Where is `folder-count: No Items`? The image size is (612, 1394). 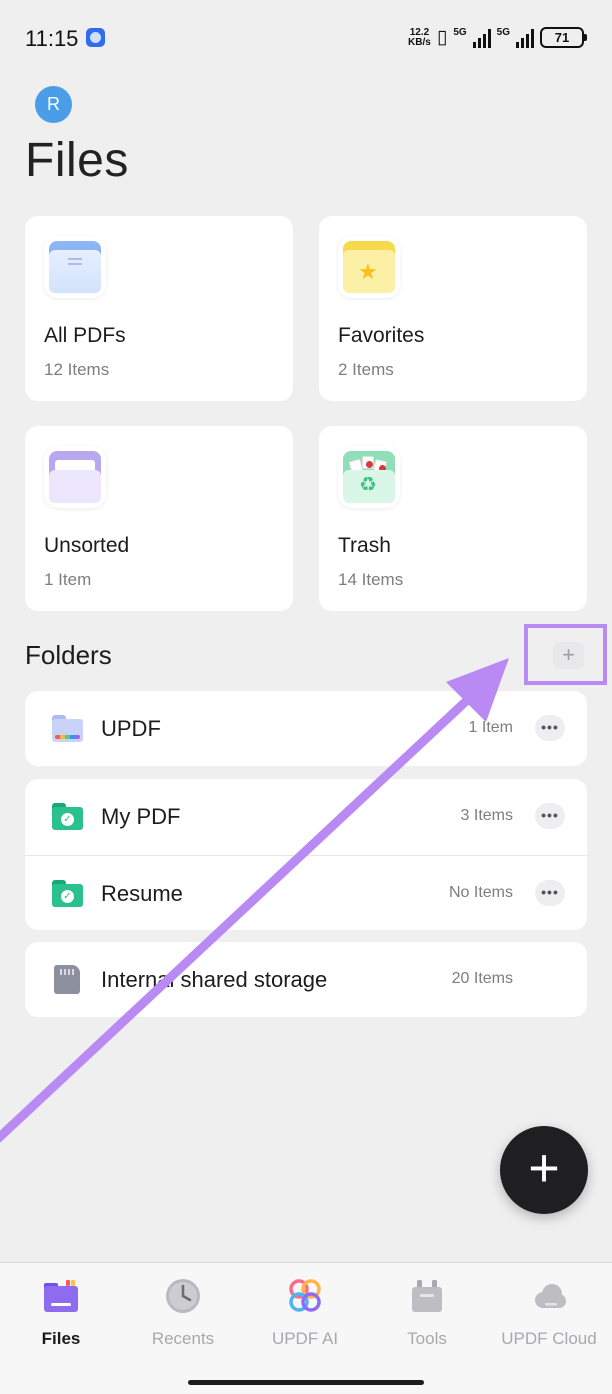 folder-count: No Items is located at coordinates (480, 892).